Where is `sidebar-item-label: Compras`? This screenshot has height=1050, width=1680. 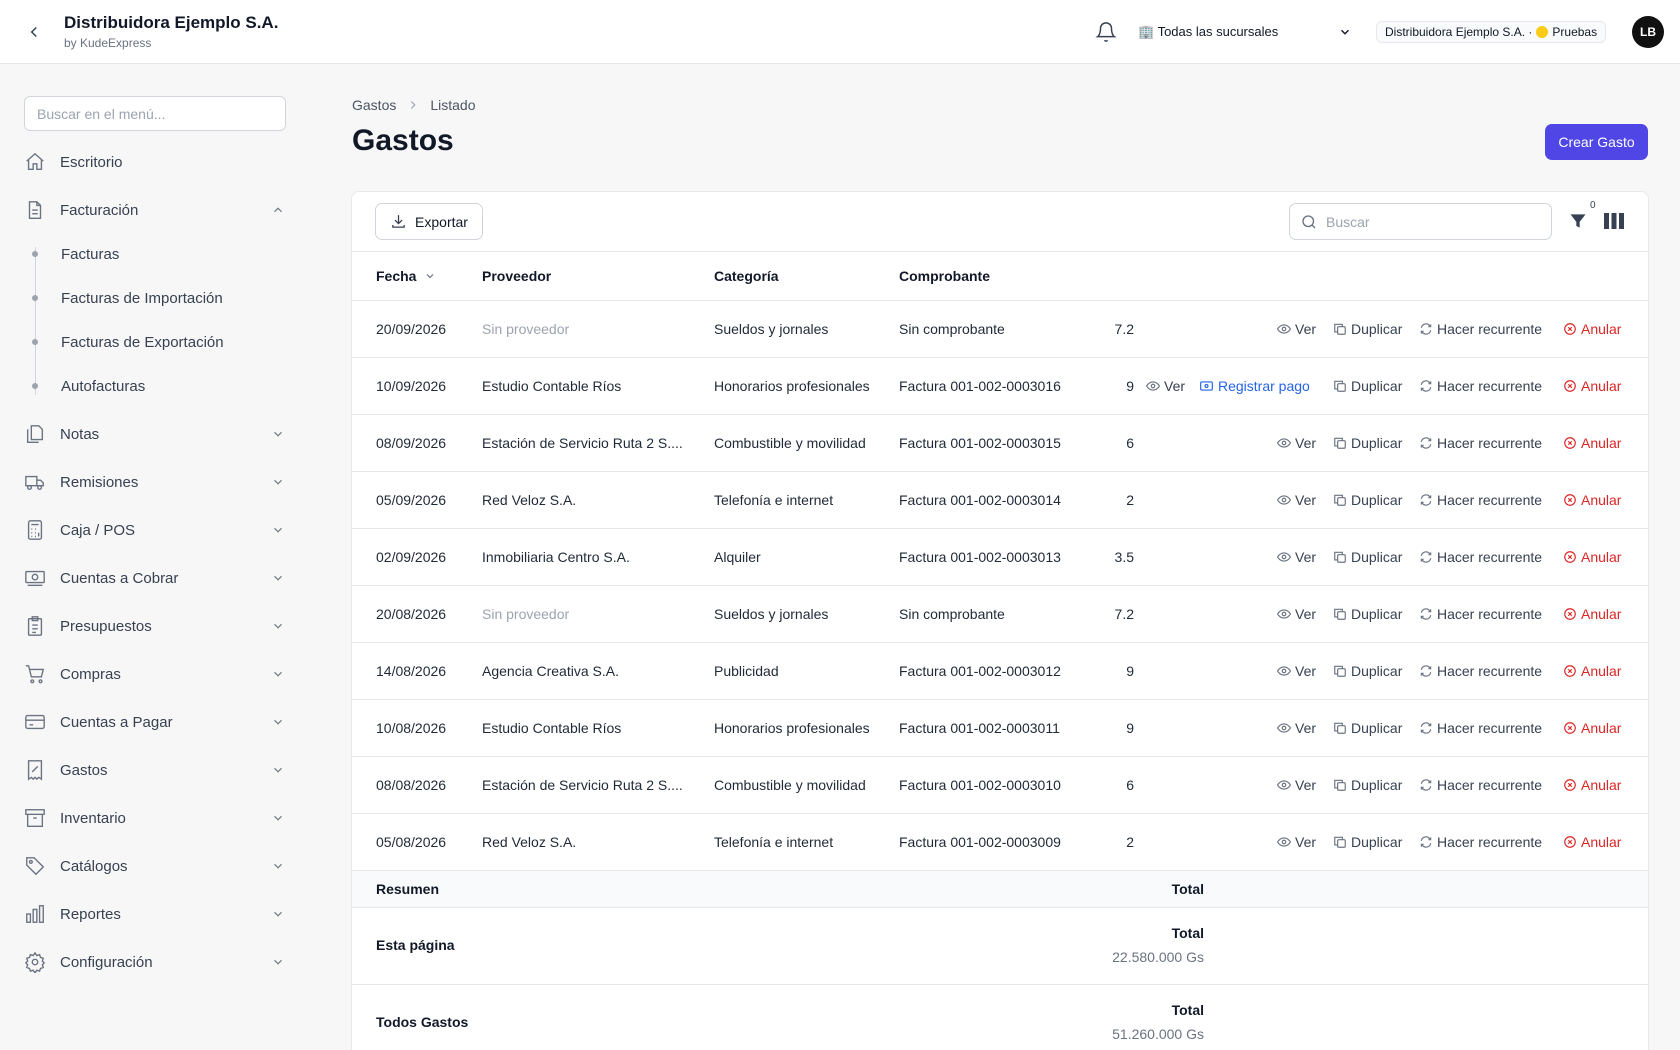 sidebar-item-label: Compras is located at coordinates (90, 674).